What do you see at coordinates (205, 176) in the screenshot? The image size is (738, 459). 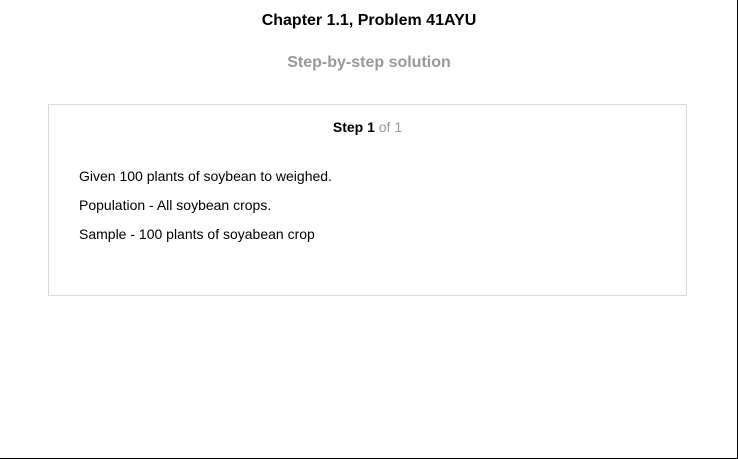 I see `step-line-given: Given 100 plants of soybean to weighed.` at bounding box center [205, 176].